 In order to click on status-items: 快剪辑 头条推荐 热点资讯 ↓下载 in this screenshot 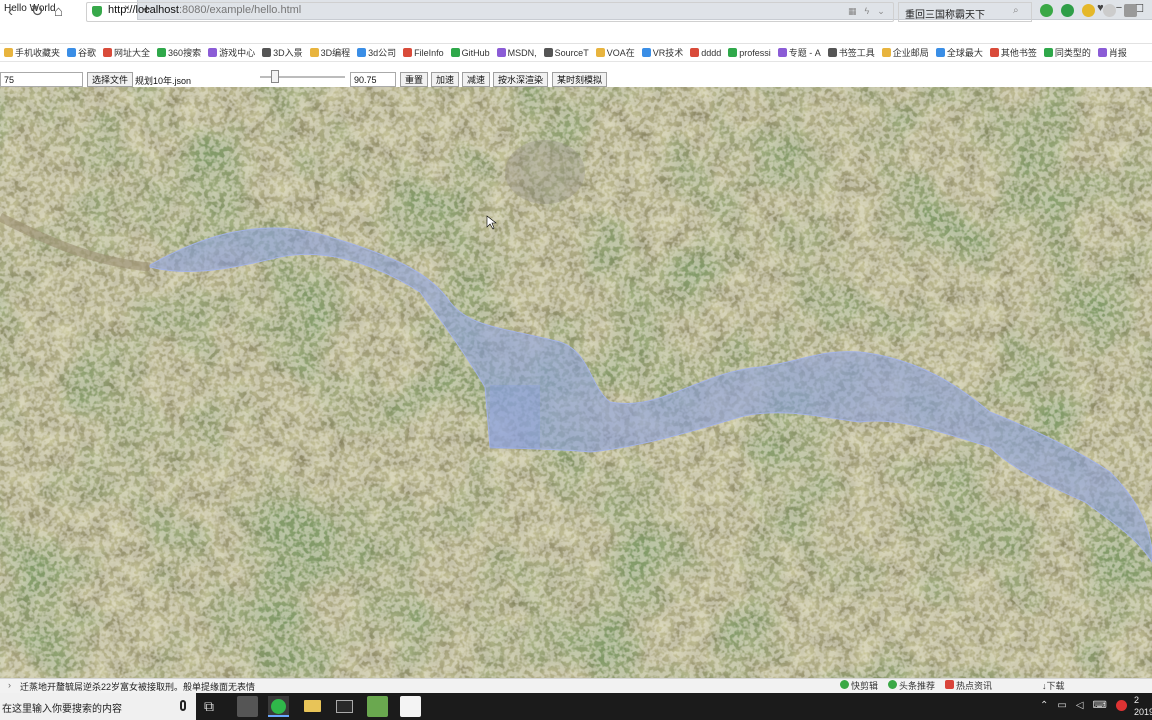, I will do `click(952, 685)`.